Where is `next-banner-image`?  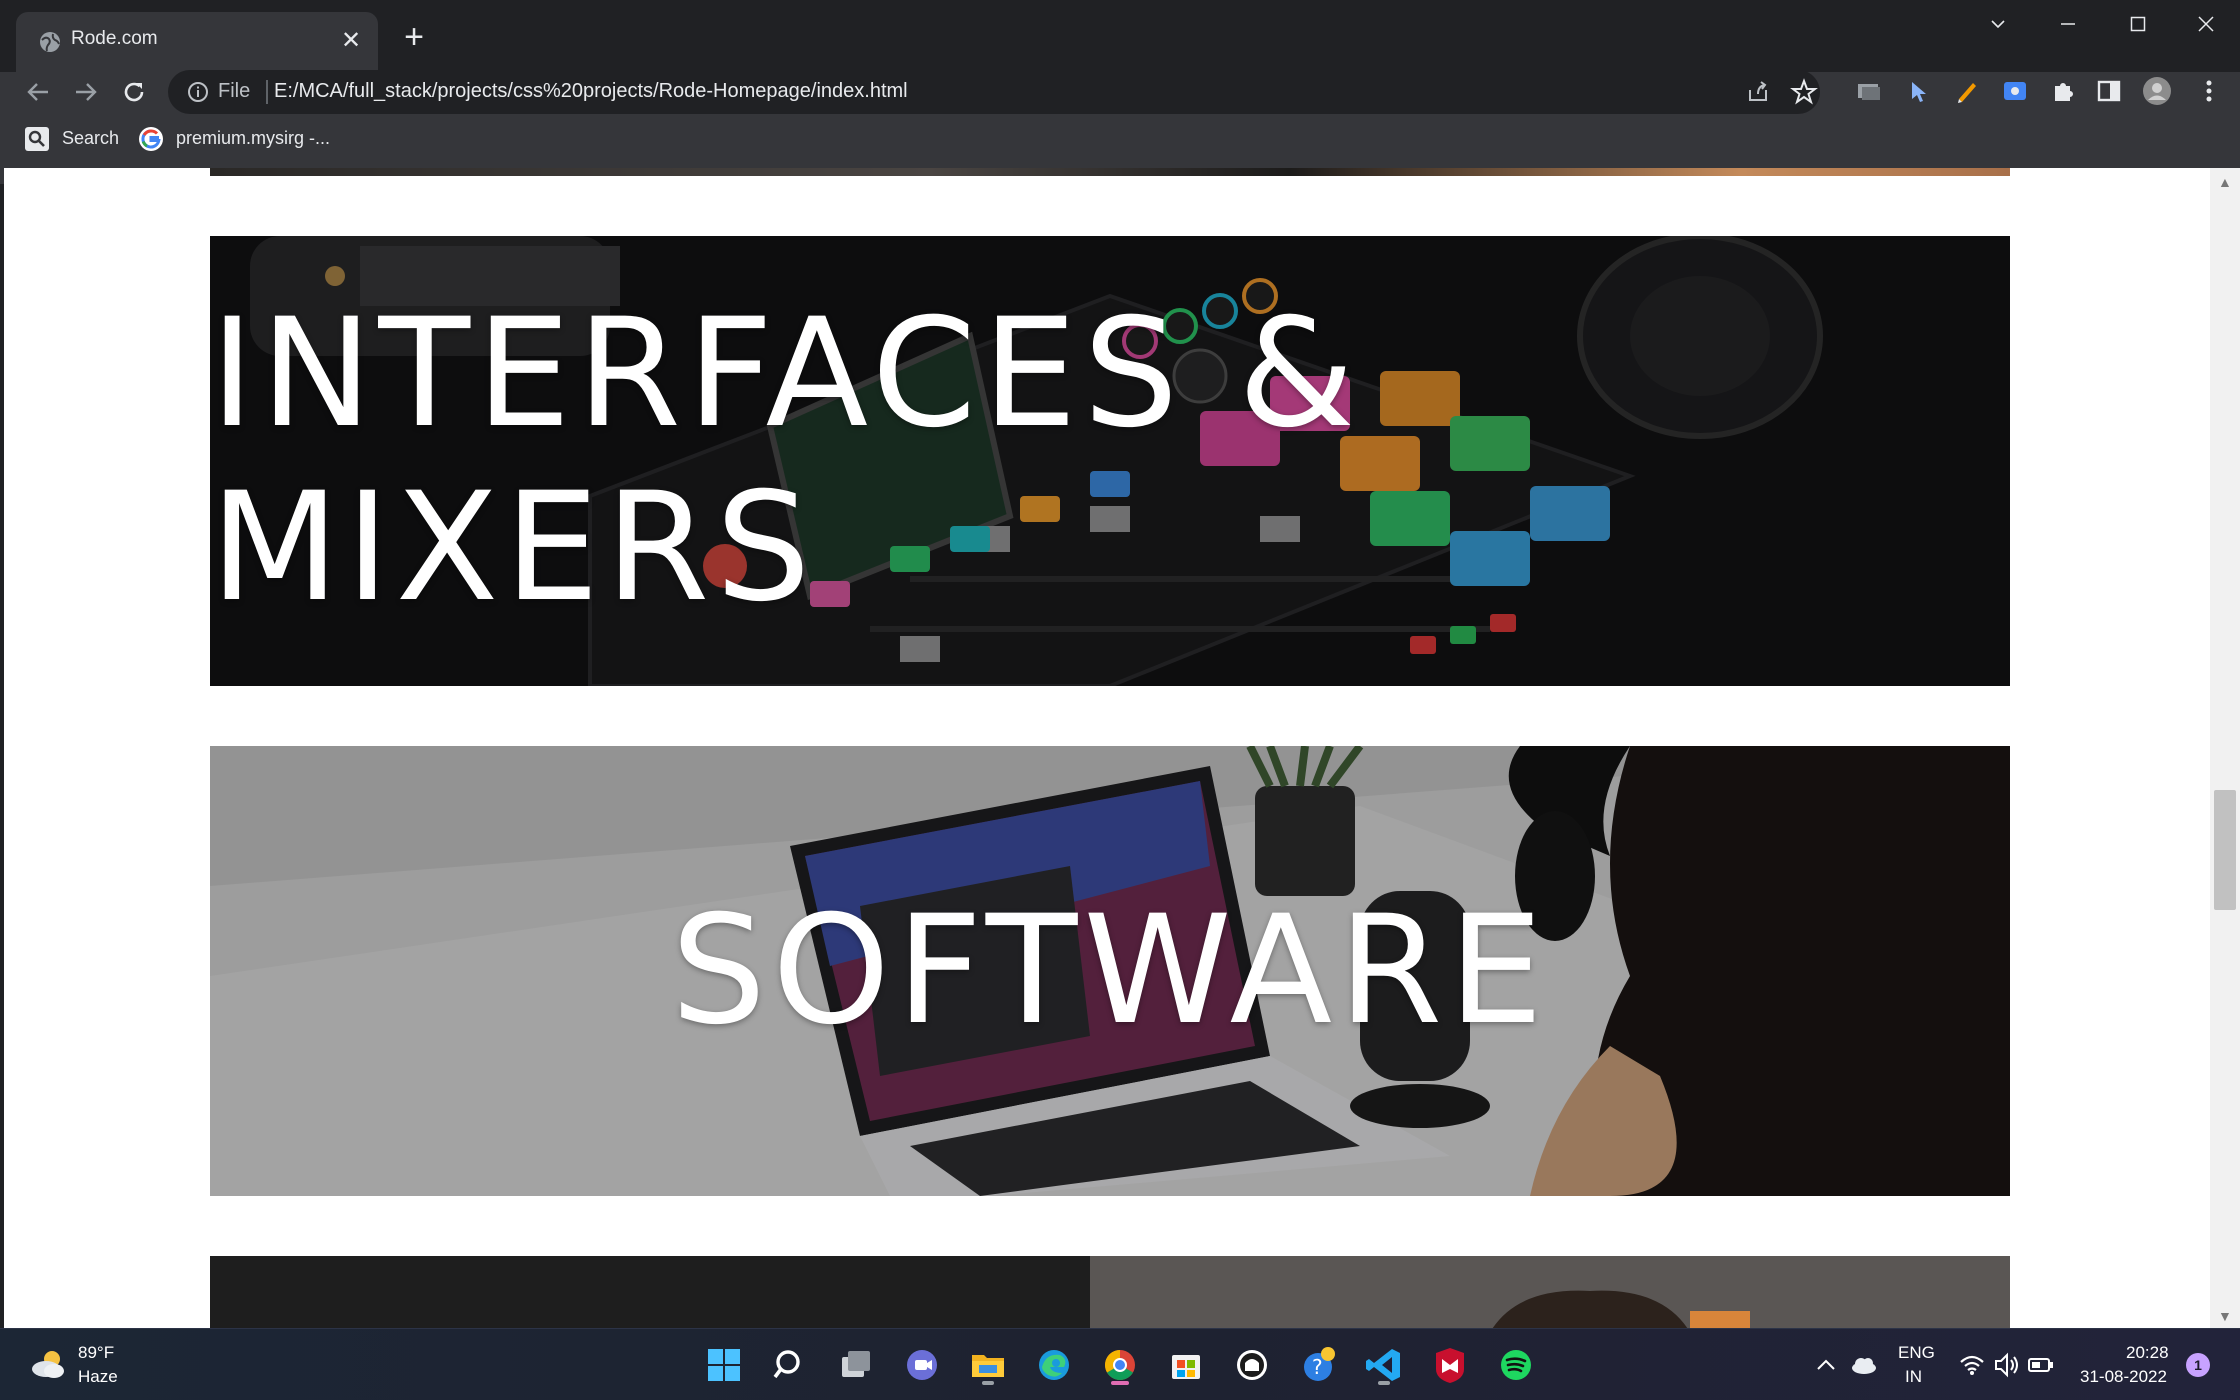
next-banner-image is located at coordinates (1110, 1292).